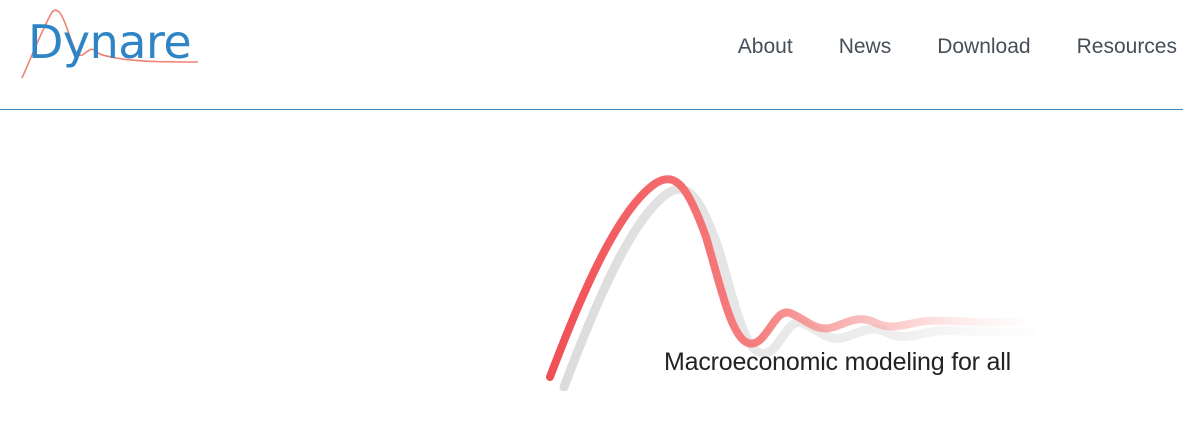 Image resolution: width=1183 pixels, height=431 pixels. What do you see at coordinates (983, 47) in the screenshot?
I see `nav-download: Download` at bounding box center [983, 47].